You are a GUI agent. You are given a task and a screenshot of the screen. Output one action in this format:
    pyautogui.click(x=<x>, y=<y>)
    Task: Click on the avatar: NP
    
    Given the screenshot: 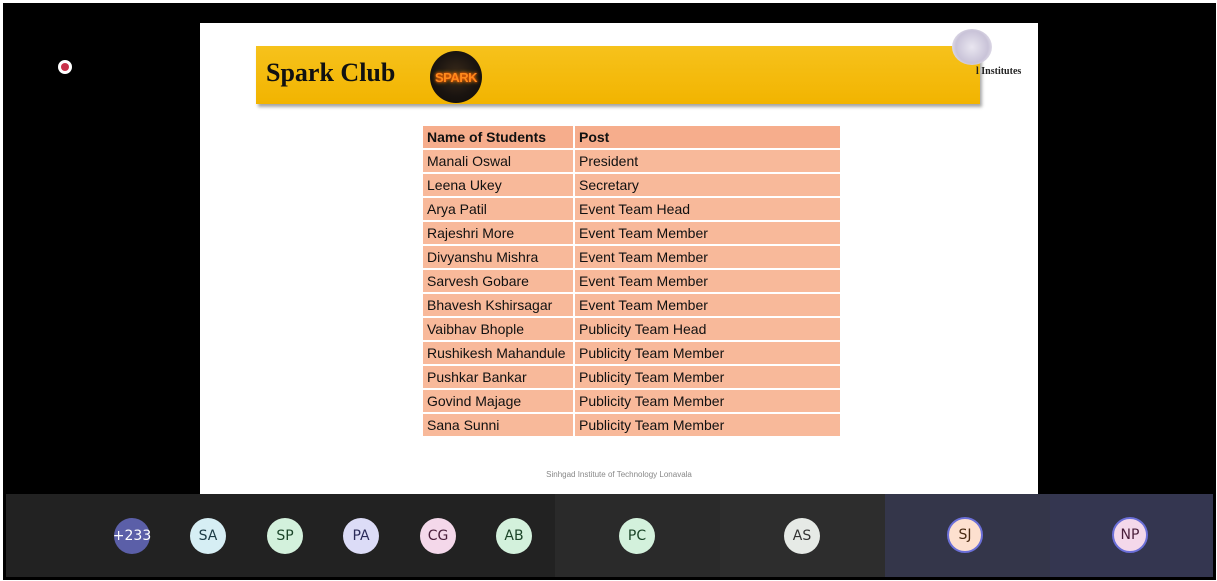 What is the action you would take?
    pyautogui.click(x=1130, y=535)
    